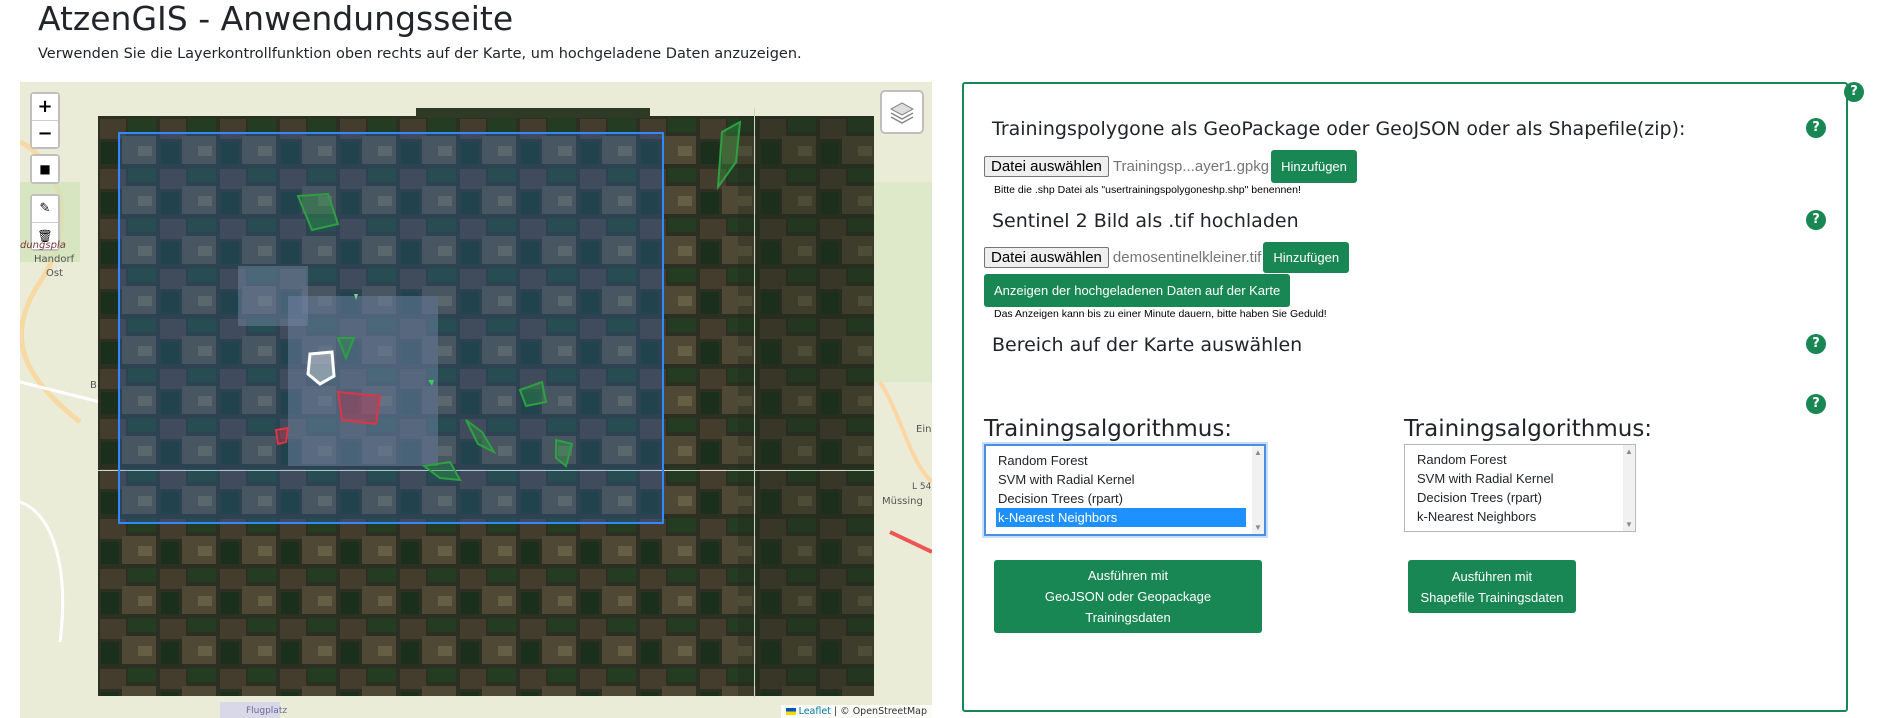  What do you see at coordinates (1128, 575) in the screenshot?
I see `run-geojson-label-1: Ausführen mit` at bounding box center [1128, 575].